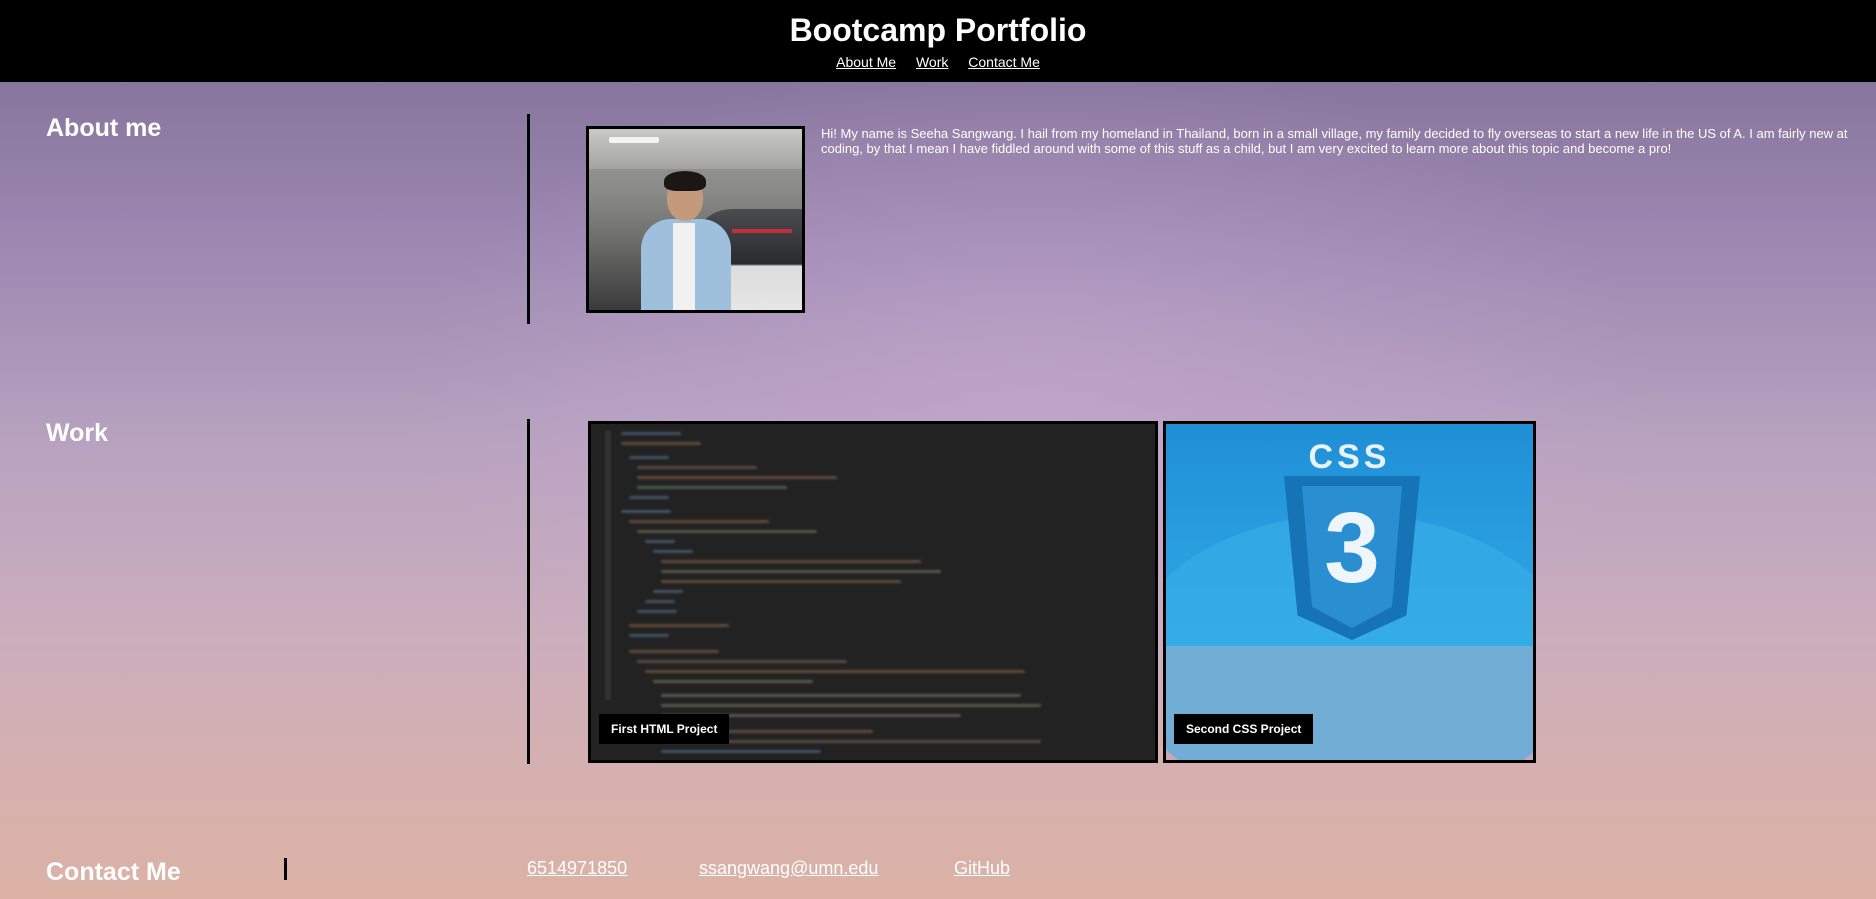  I want to click on nav-contact-me-link: Contact Me, so click(1004, 62).